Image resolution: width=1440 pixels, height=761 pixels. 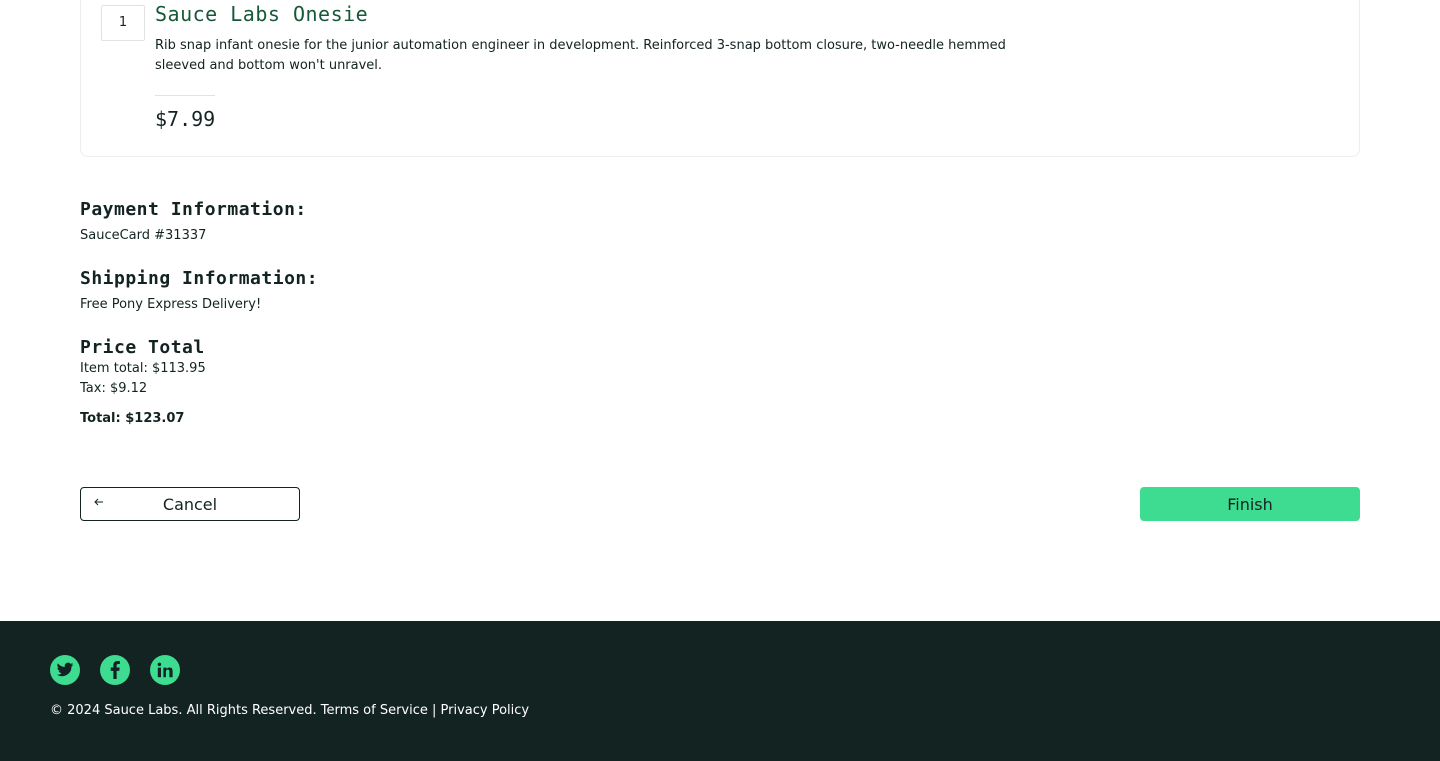 I want to click on payment-info-label: Payment Information:, so click(x=193, y=209).